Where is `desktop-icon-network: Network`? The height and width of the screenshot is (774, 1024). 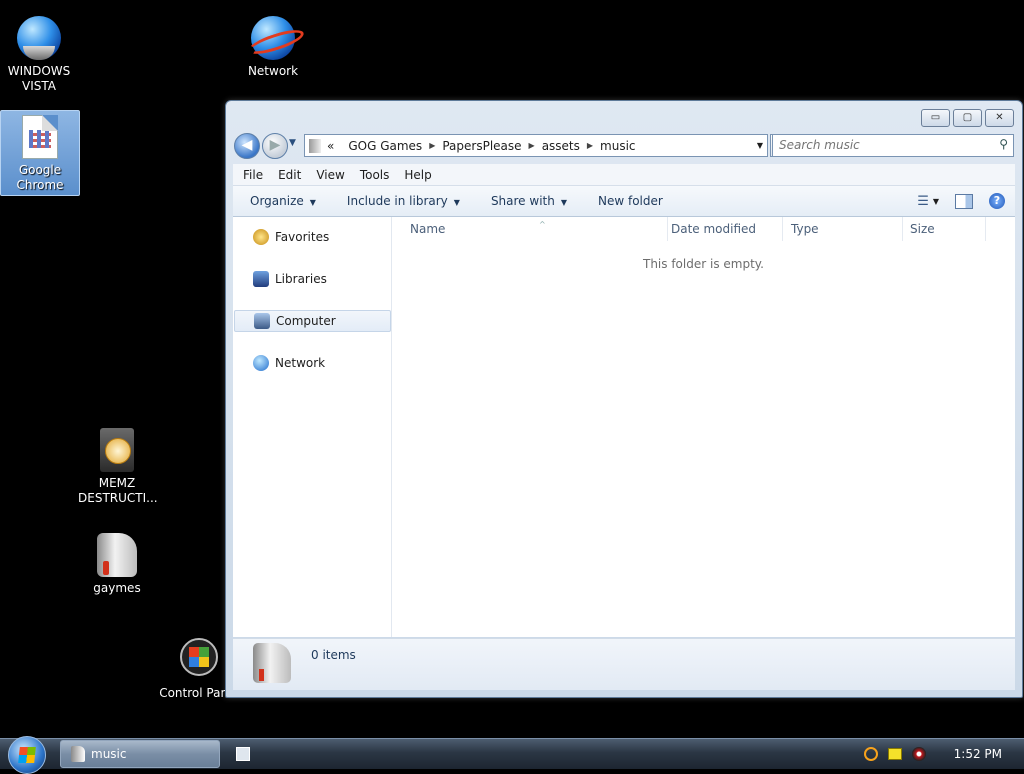
desktop-icon-network: Network is located at coordinates (273, 43).